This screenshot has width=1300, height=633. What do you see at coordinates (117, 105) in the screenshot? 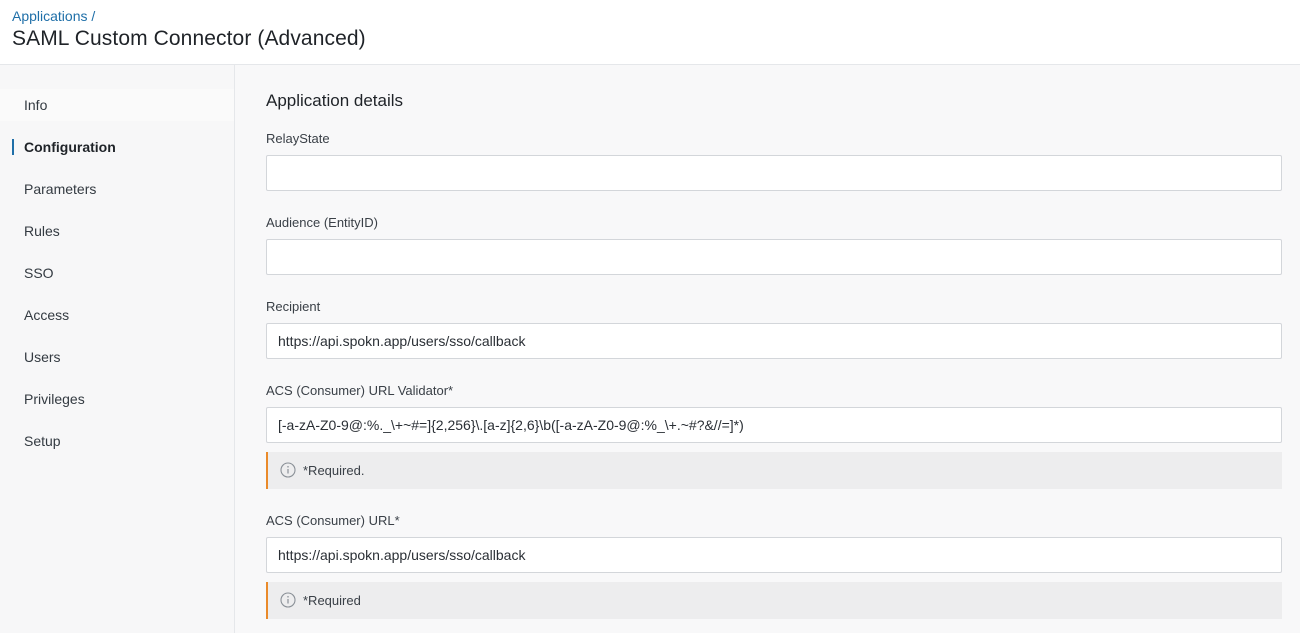
I see `sidebar-item-info: Info` at bounding box center [117, 105].